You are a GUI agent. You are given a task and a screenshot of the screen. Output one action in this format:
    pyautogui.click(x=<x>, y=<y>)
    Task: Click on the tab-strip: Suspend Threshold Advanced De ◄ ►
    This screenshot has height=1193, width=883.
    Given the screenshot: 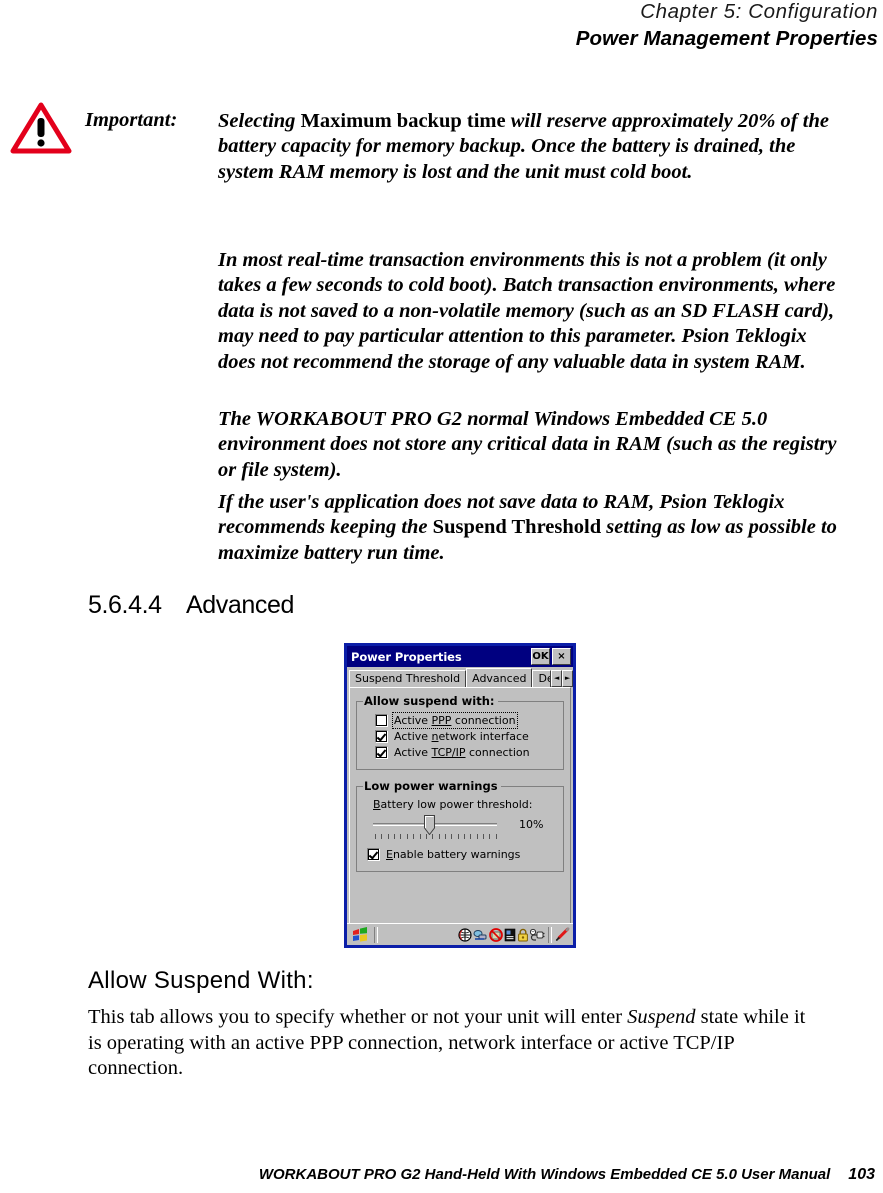 What is the action you would take?
    pyautogui.click(x=460, y=677)
    